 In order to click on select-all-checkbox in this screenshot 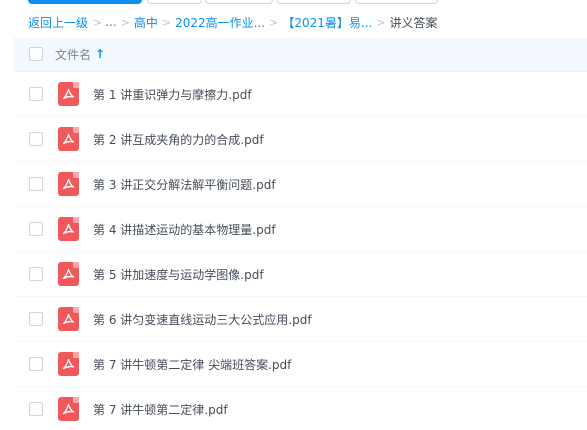, I will do `click(36, 54)`.